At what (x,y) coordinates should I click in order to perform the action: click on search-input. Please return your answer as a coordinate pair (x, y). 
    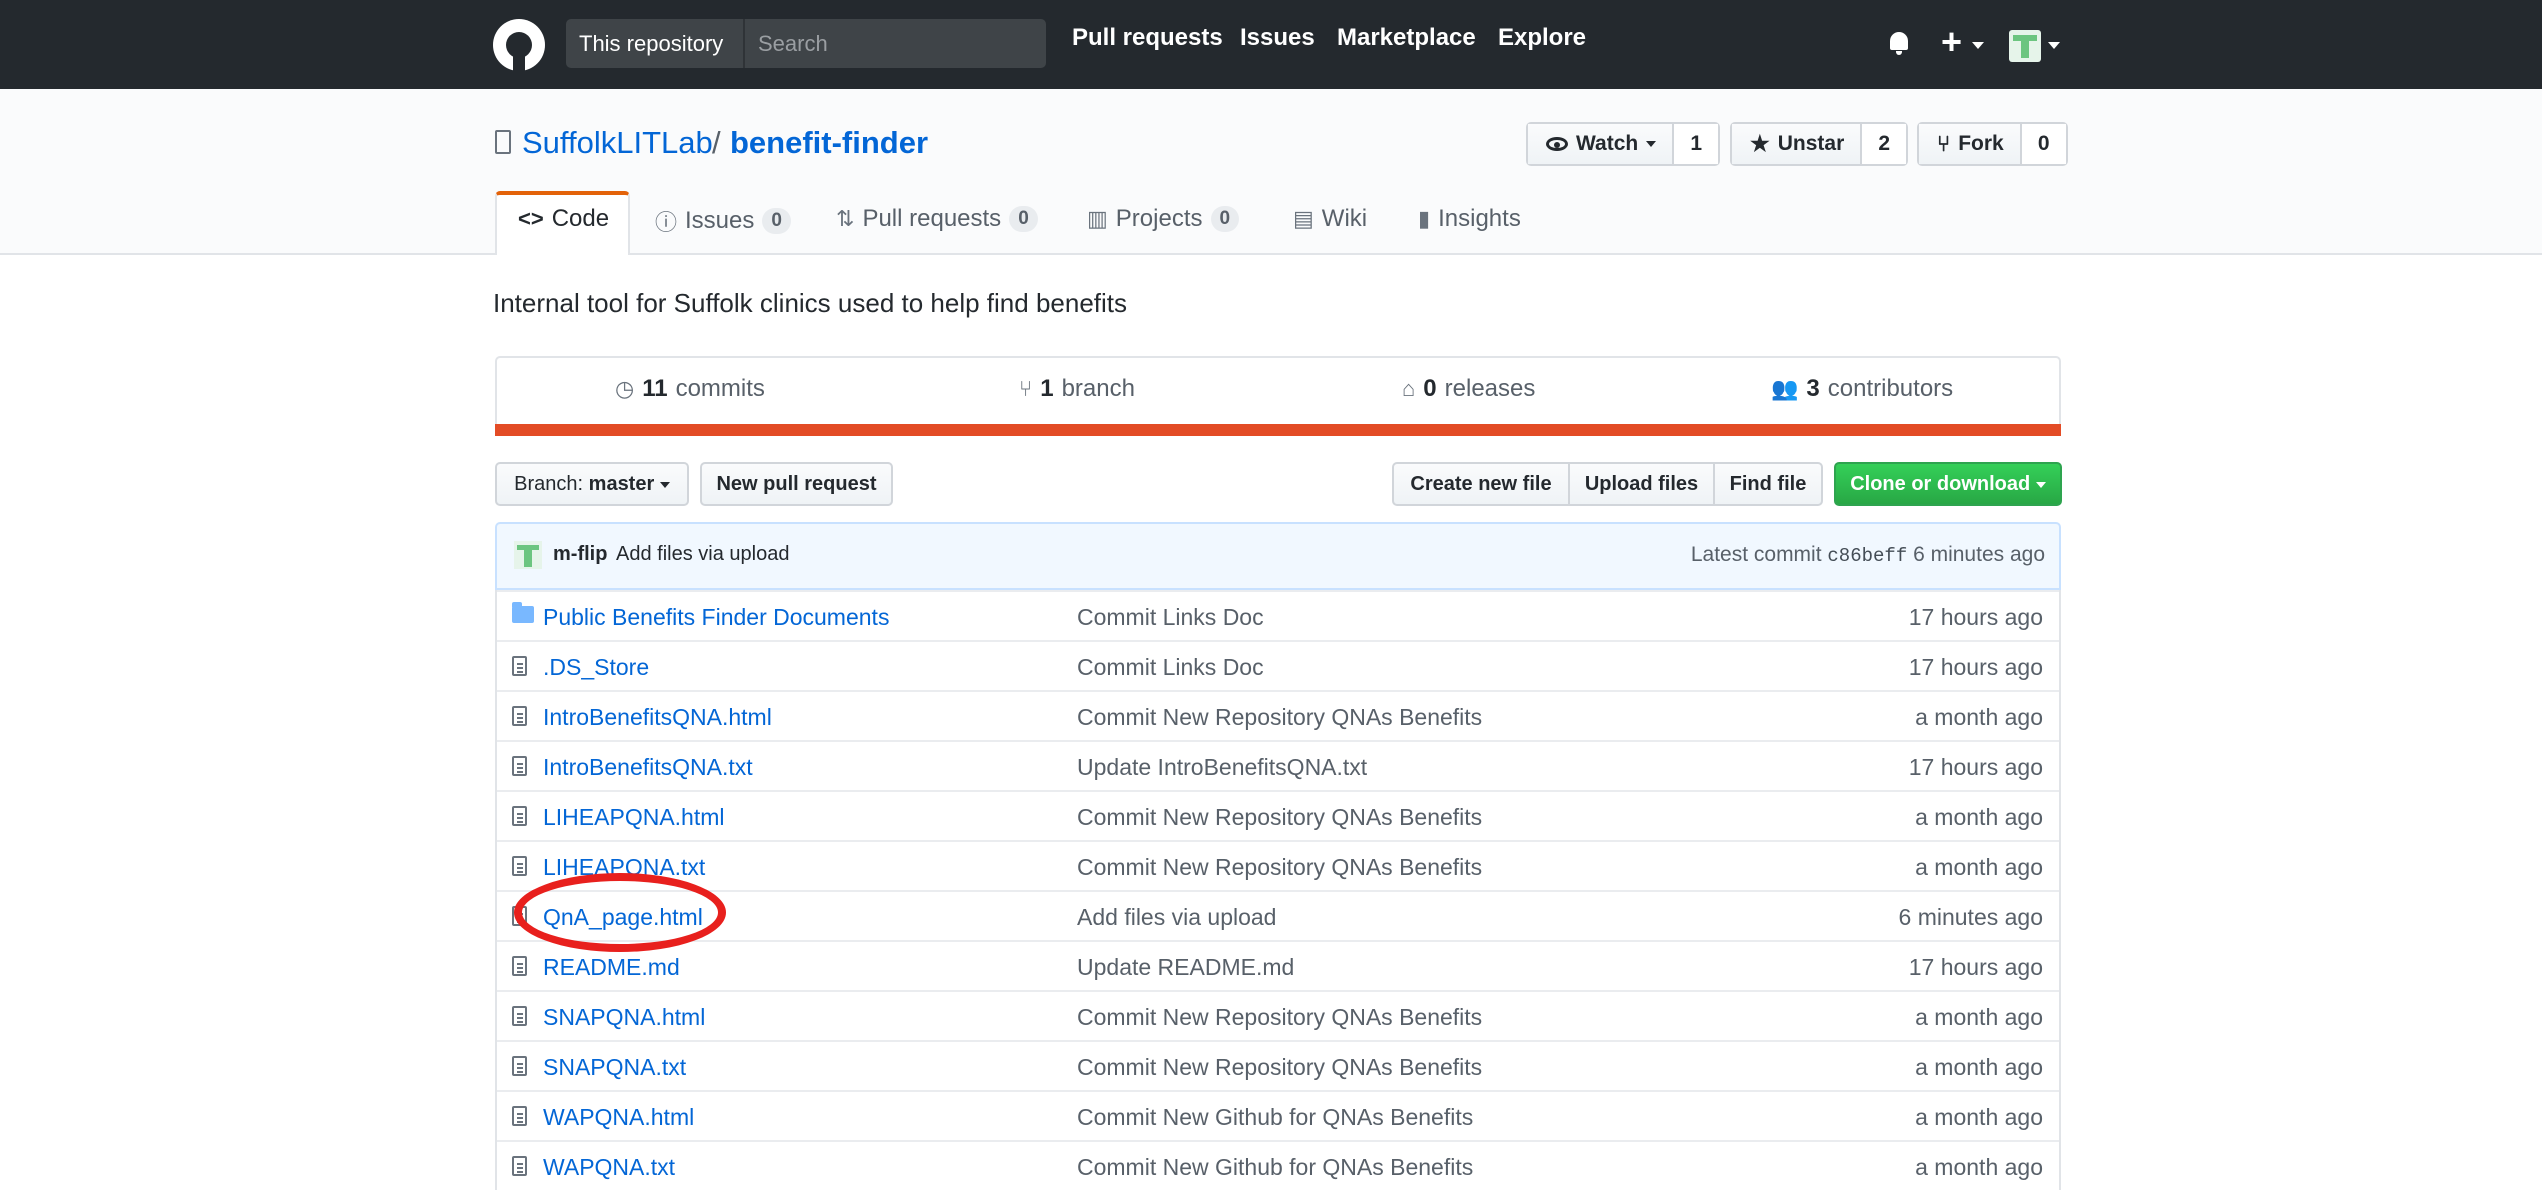
    Looking at the image, I should click on (894, 43).